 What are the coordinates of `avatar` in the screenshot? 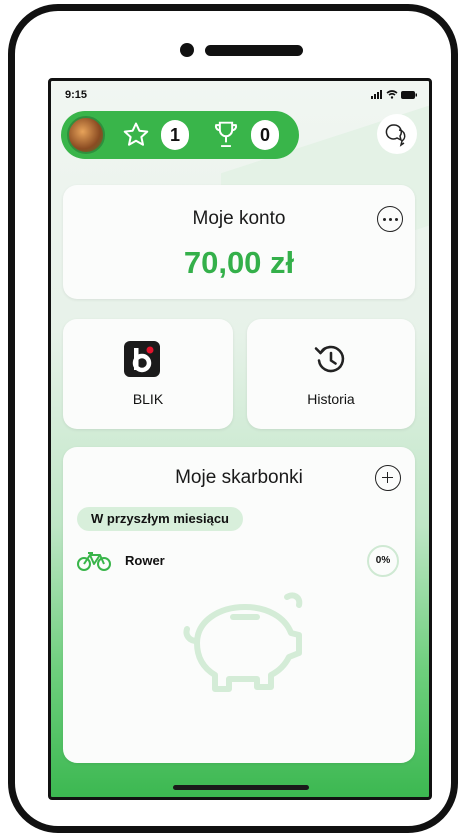 It's located at (86, 135).